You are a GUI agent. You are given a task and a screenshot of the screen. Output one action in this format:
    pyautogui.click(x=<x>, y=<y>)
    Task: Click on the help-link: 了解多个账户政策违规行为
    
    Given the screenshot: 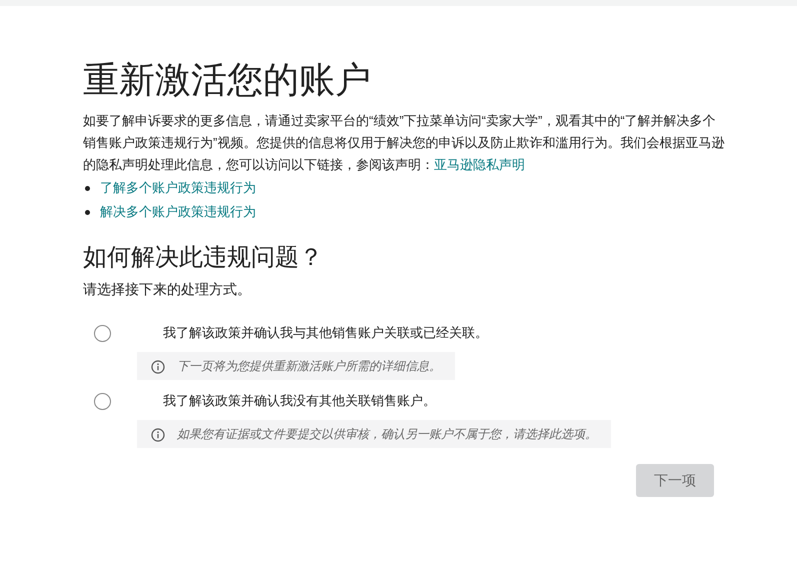 What is the action you would take?
    pyautogui.click(x=178, y=188)
    